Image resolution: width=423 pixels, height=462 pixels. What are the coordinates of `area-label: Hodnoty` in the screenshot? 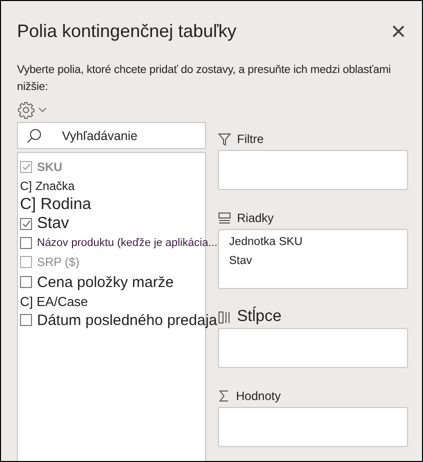 It's located at (258, 396).